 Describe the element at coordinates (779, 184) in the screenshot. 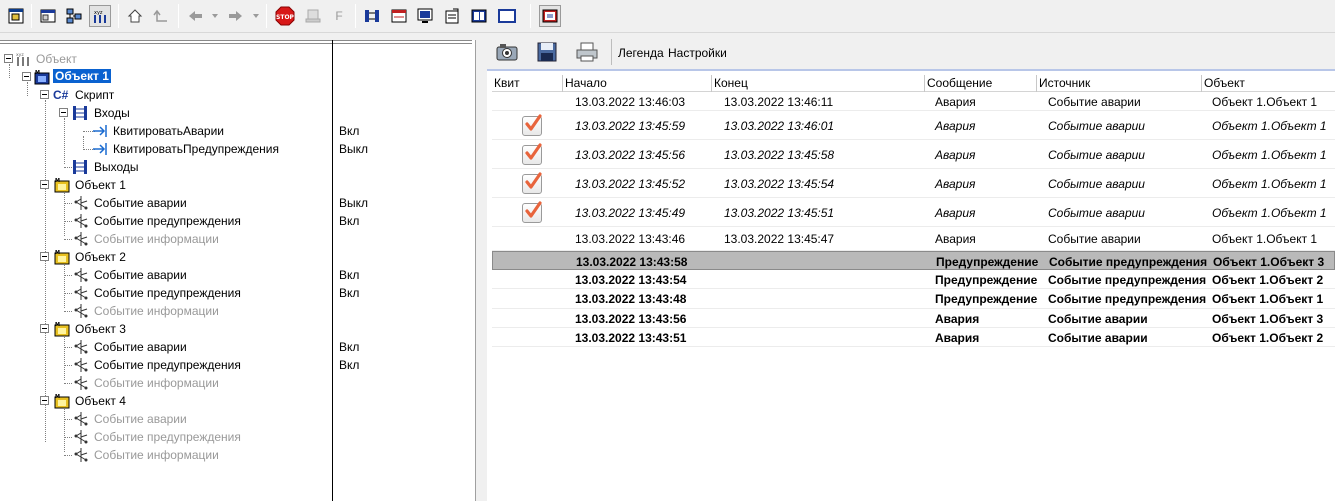

I see `event-end-cell: 13.03.2022 13:45:54` at that location.